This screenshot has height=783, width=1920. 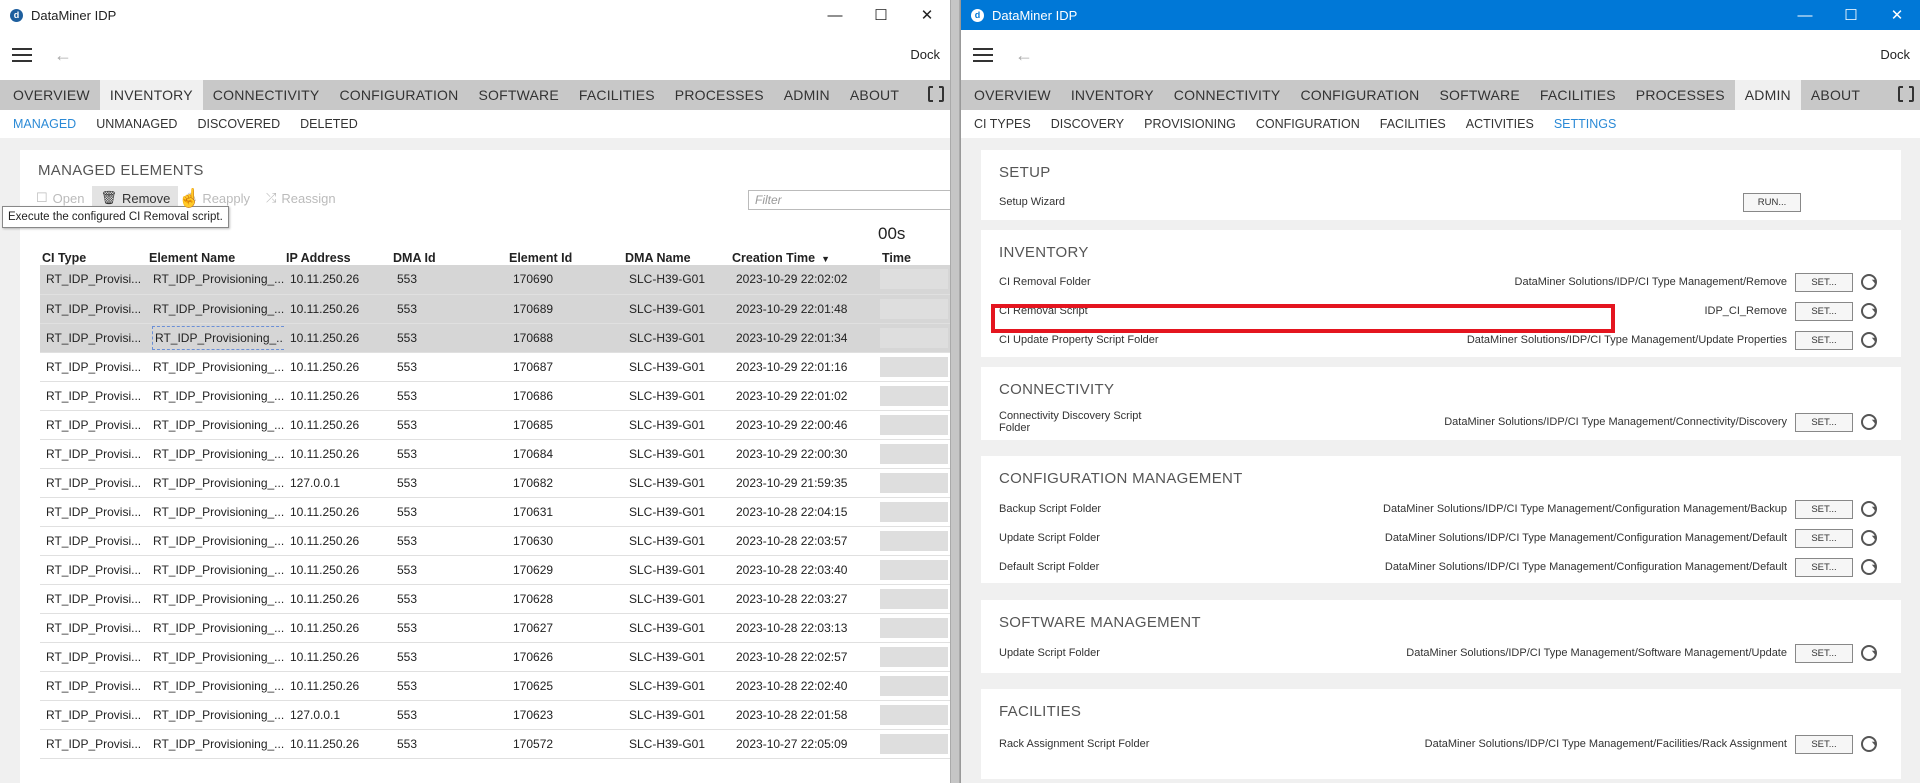 What do you see at coordinates (136, 124) in the screenshot?
I see `subtab-unmanaged: UNMANAGED` at bounding box center [136, 124].